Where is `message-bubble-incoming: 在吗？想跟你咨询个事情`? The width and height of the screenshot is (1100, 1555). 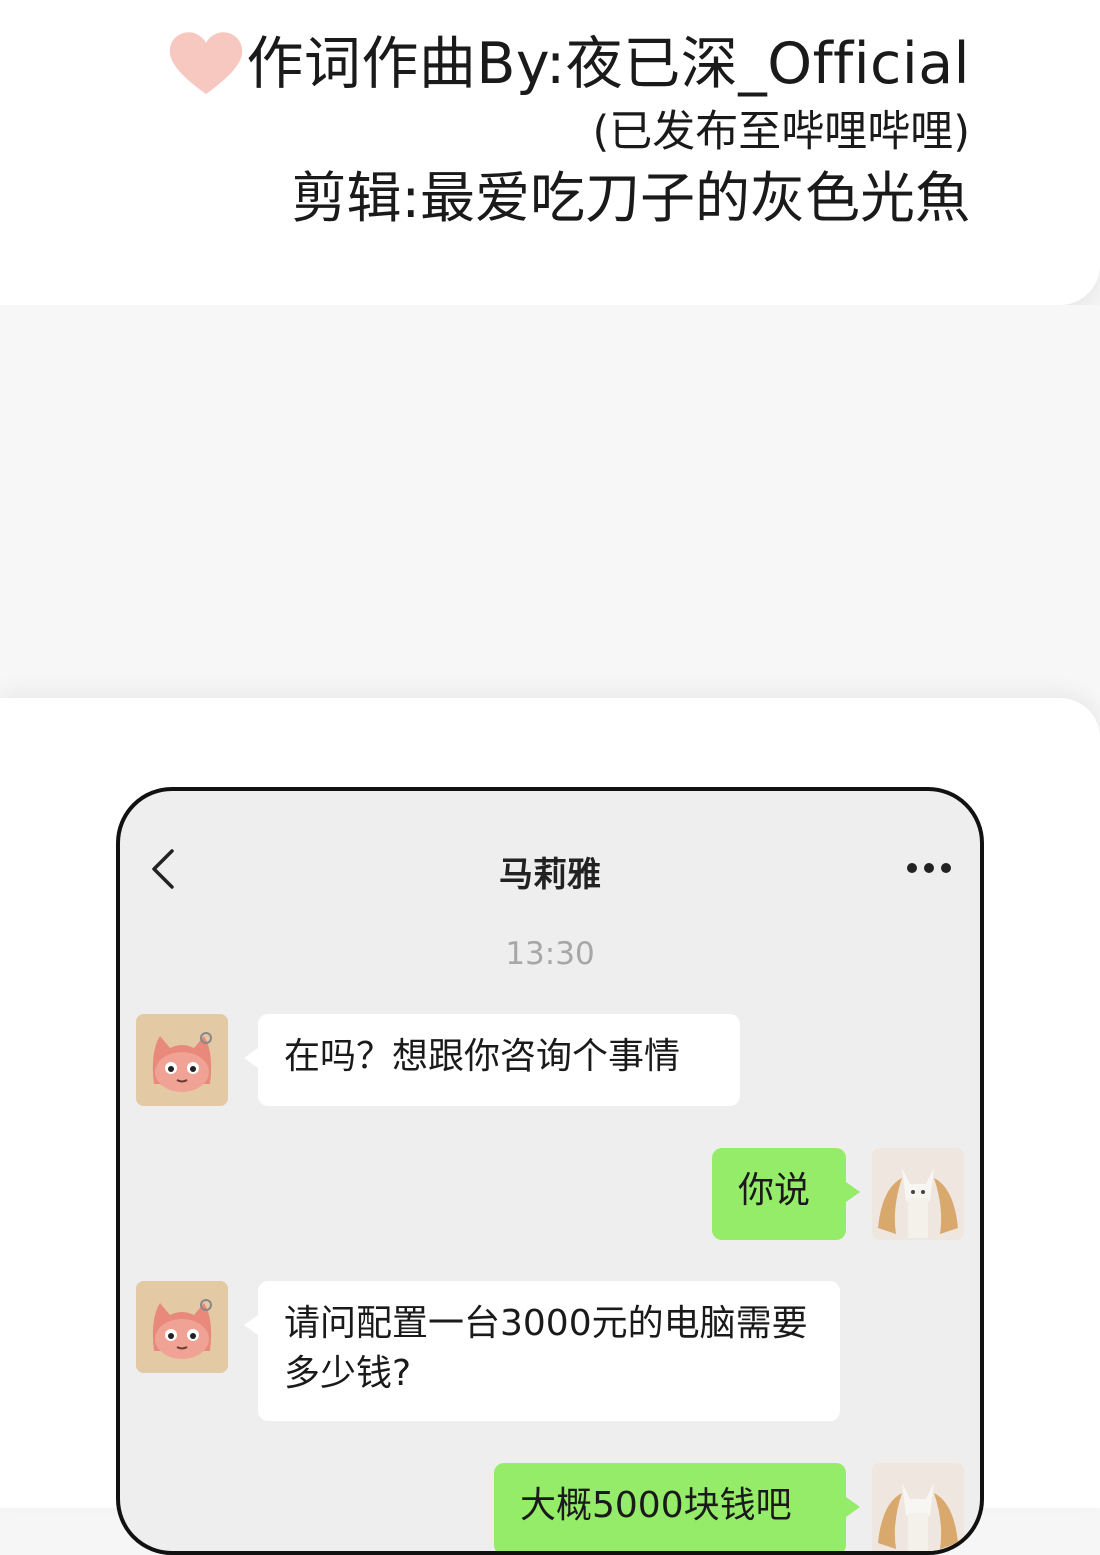 message-bubble-incoming: 在吗？想跟你咨询个事情 is located at coordinates (492, 1060).